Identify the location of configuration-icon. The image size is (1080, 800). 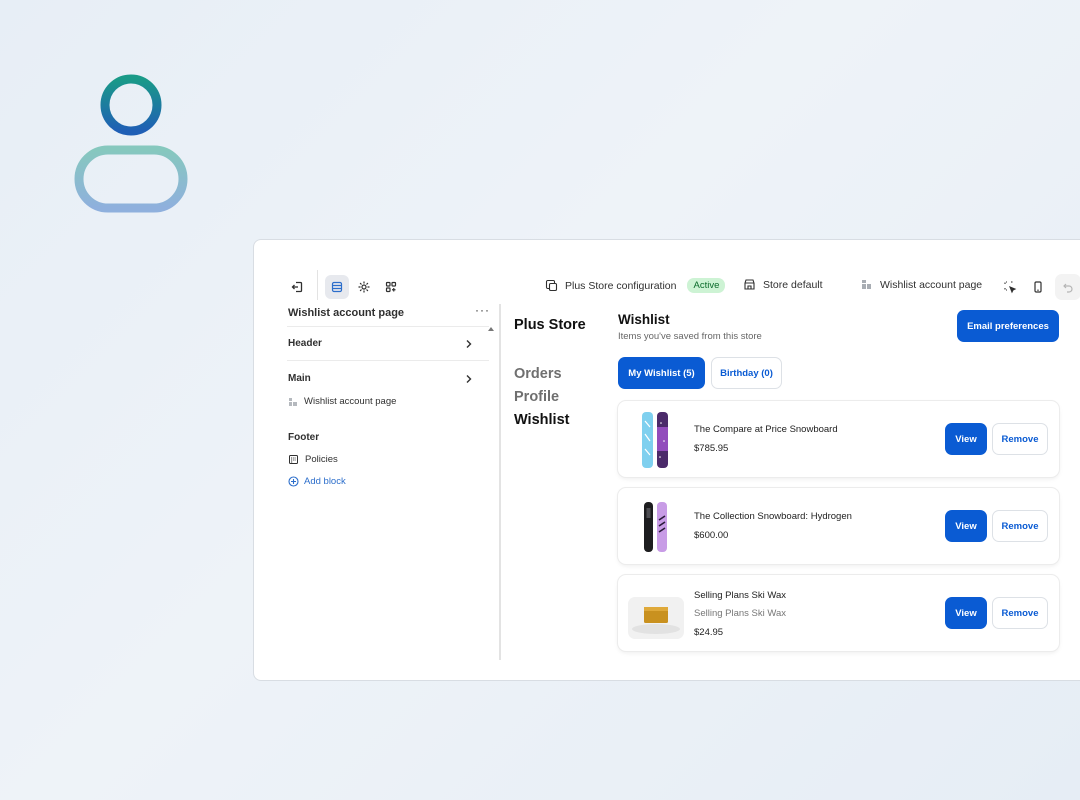
(551, 285).